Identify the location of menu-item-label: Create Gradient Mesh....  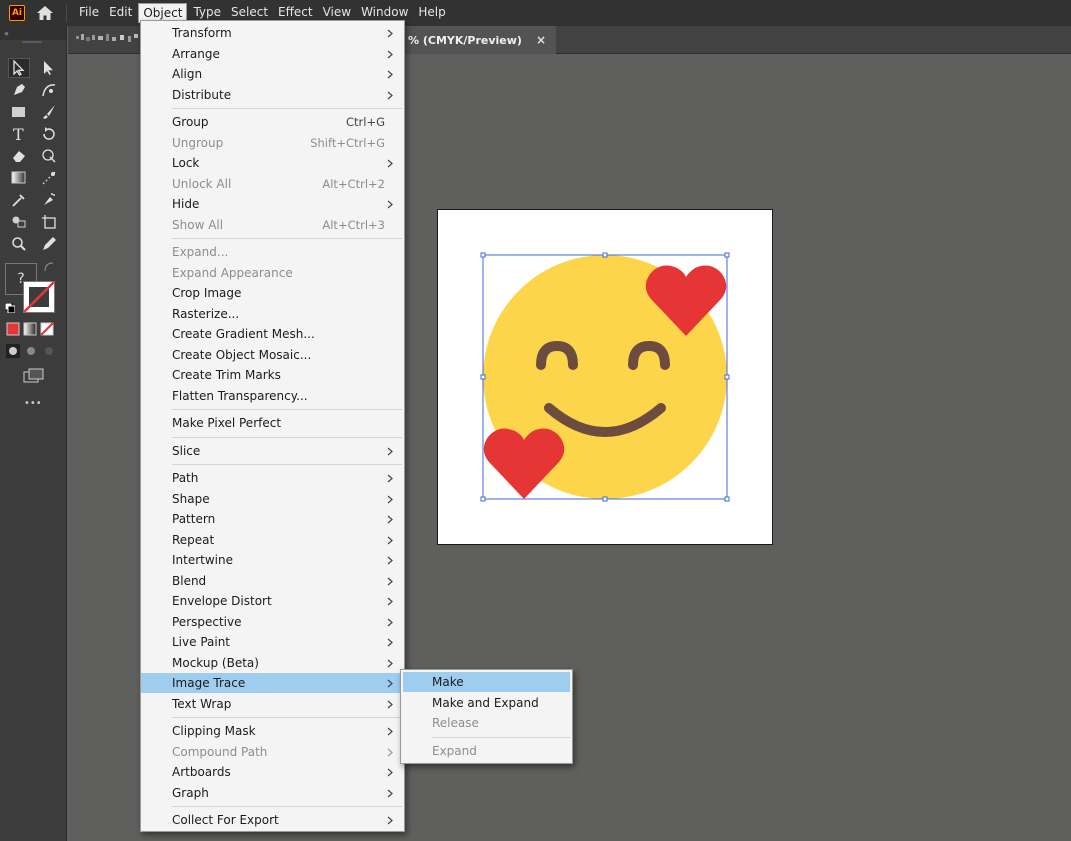
(243, 334).